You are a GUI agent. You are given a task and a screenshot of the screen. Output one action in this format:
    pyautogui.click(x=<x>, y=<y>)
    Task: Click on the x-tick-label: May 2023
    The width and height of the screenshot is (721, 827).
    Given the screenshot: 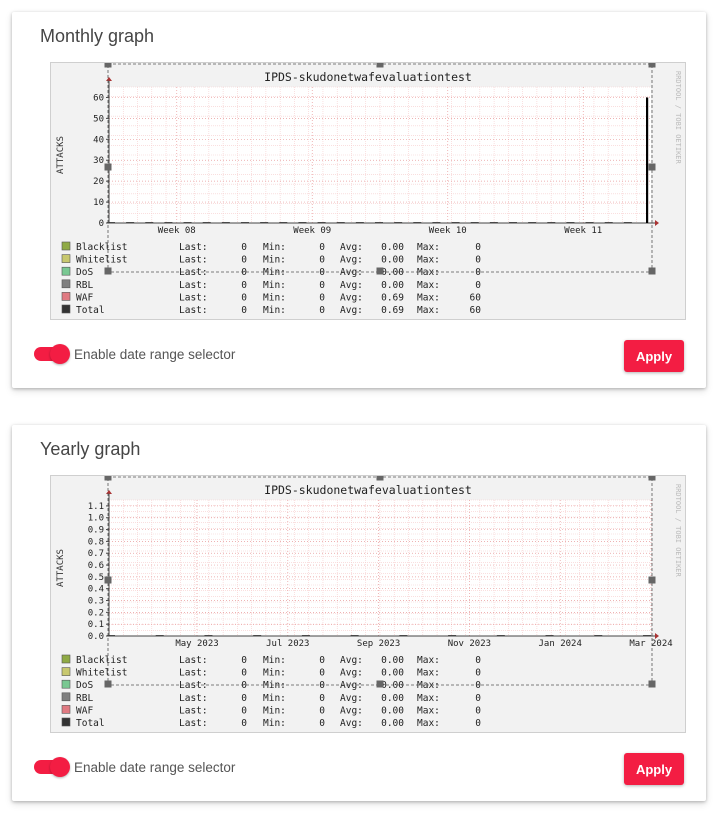 What is the action you would take?
    pyautogui.click(x=196, y=644)
    